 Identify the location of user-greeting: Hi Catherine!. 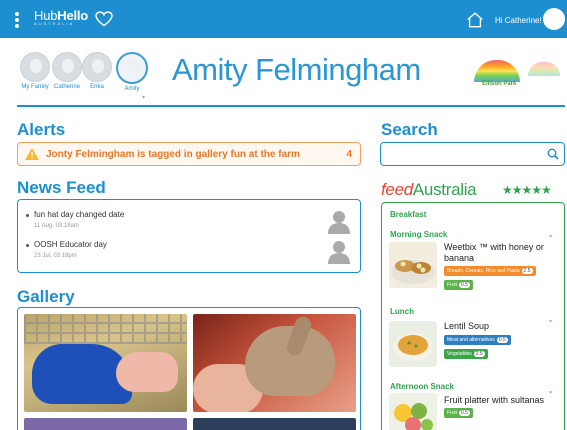
(518, 20).